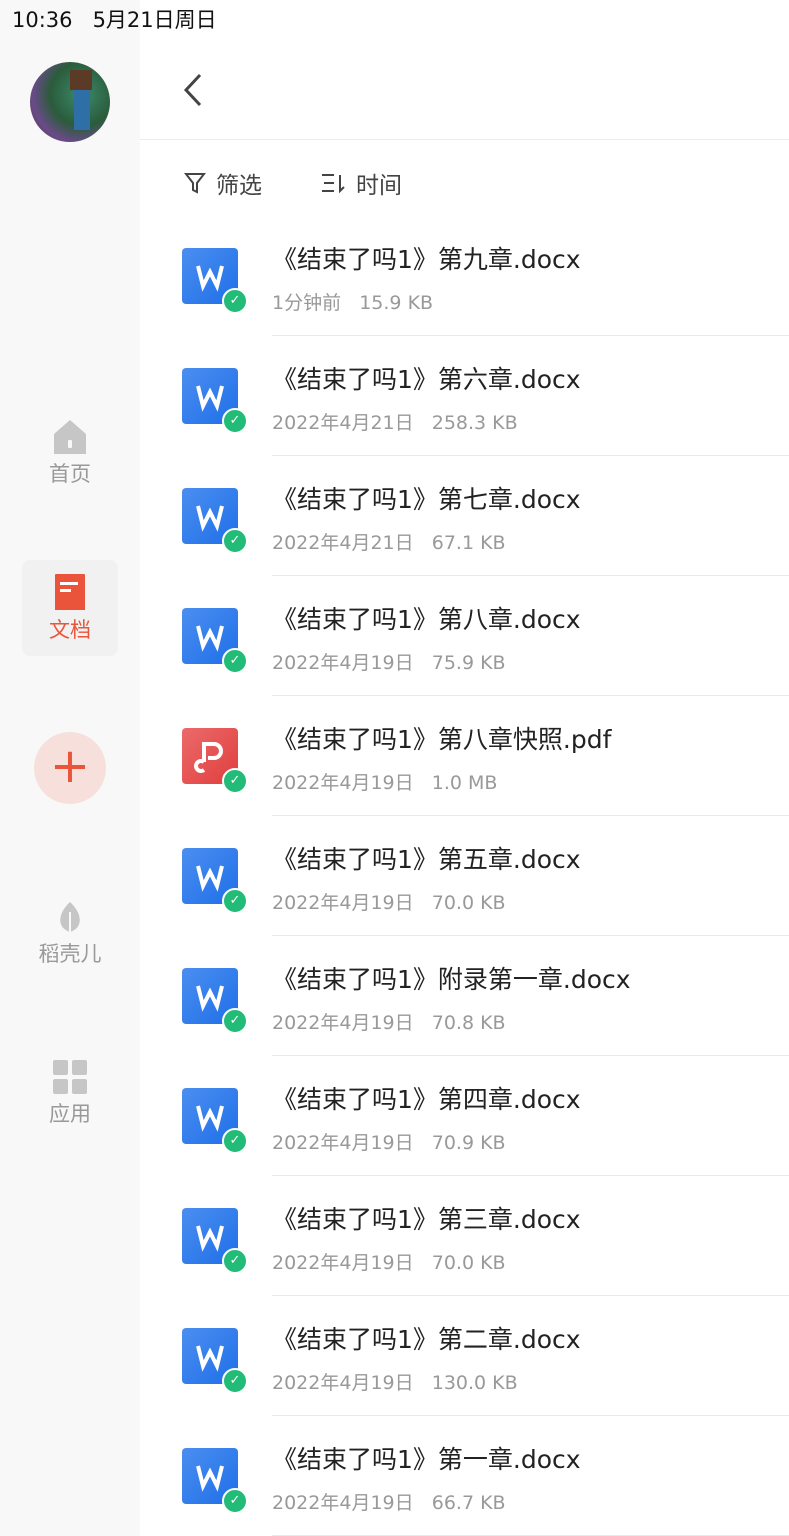  What do you see at coordinates (468, 1143) in the screenshot?
I see `file-size: 70.9 KB` at bounding box center [468, 1143].